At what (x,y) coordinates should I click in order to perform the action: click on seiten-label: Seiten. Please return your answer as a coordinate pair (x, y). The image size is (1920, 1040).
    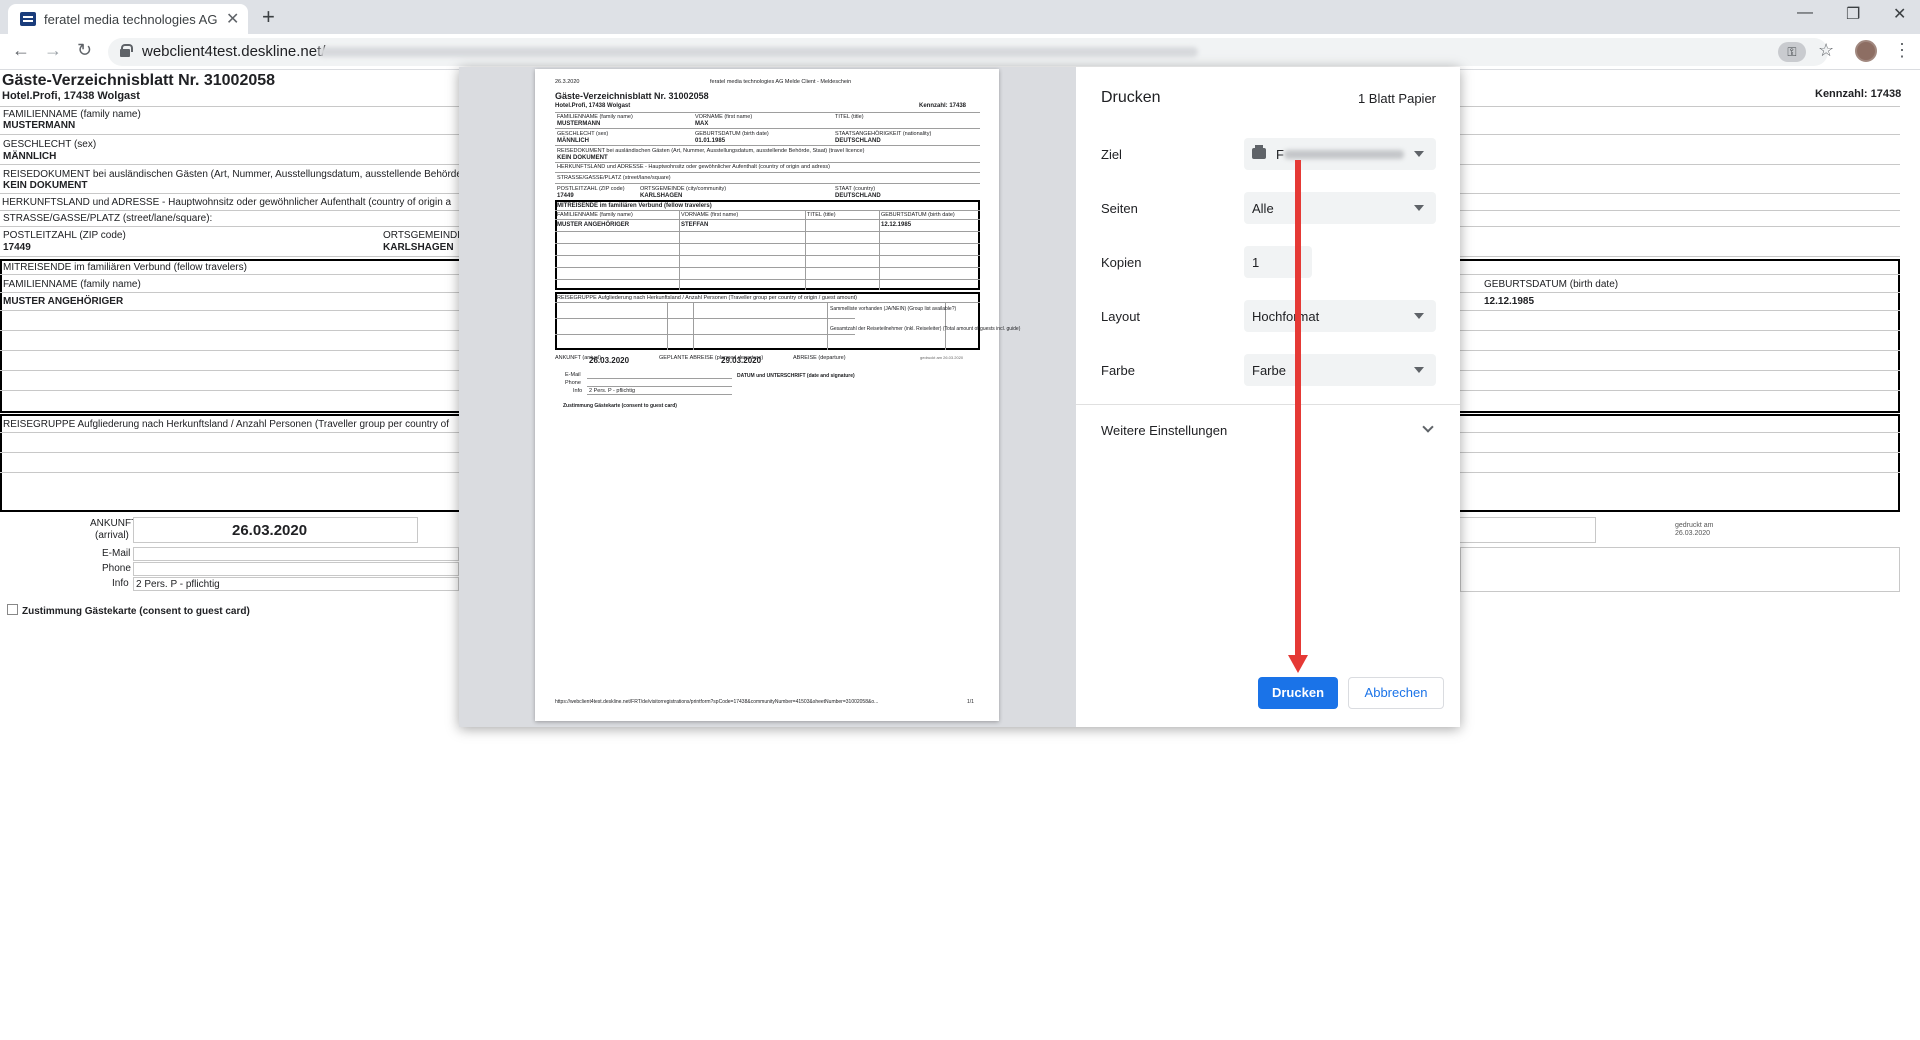
    Looking at the image, I should click on (1119, 208).